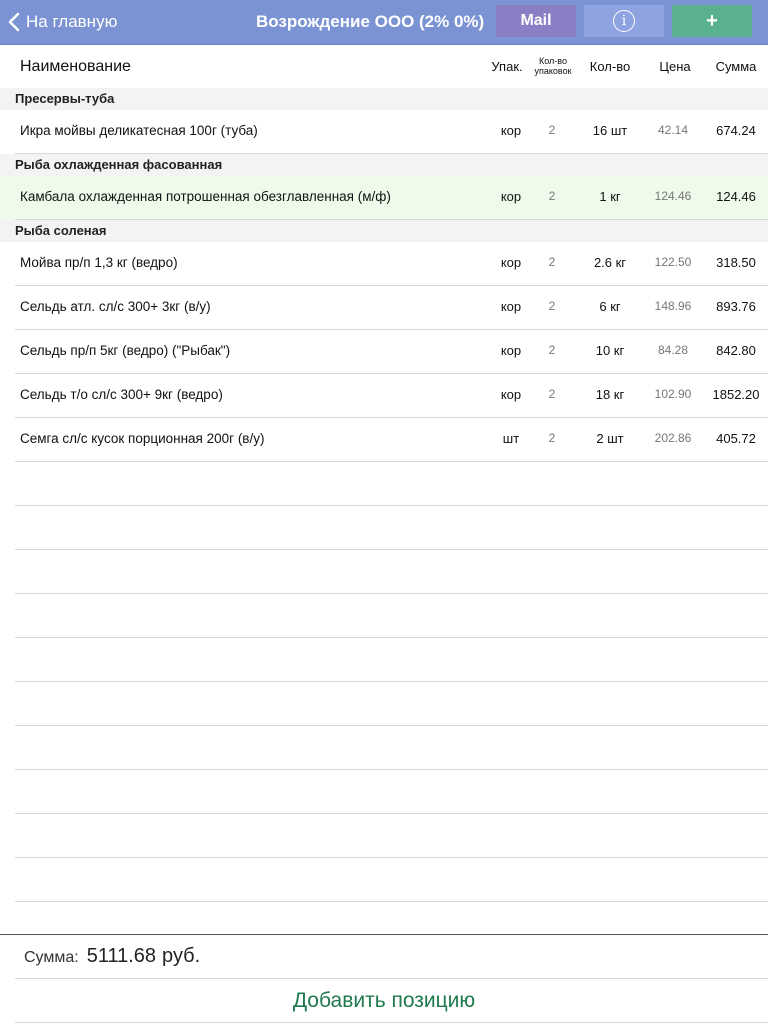 The height and width of the screenshot is (1024, 768). I want to click on column-price-header: Цена, so click(675, 66).